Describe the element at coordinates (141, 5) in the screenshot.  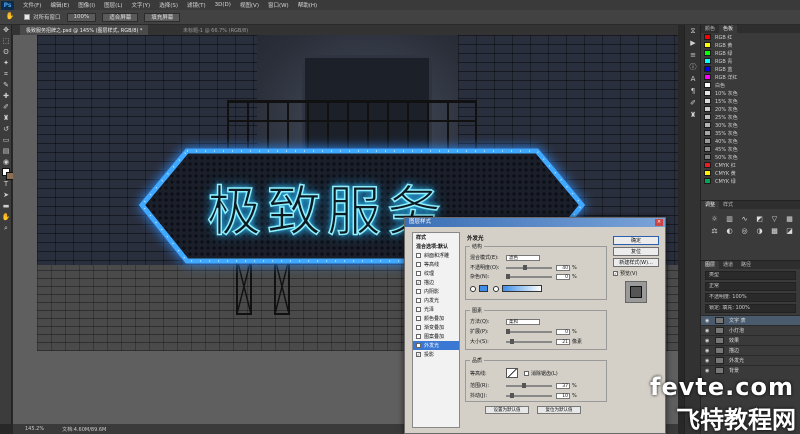
I see `menu-type: 文字(Y)` at that location.